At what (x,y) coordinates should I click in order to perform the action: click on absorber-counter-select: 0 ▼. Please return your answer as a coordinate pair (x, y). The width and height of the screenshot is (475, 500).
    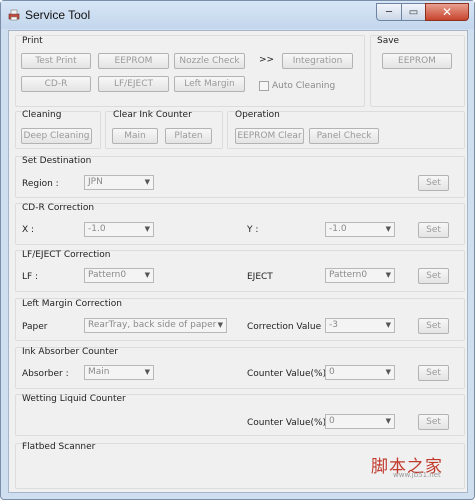
    Looking at the image, I should click on (360, 372).